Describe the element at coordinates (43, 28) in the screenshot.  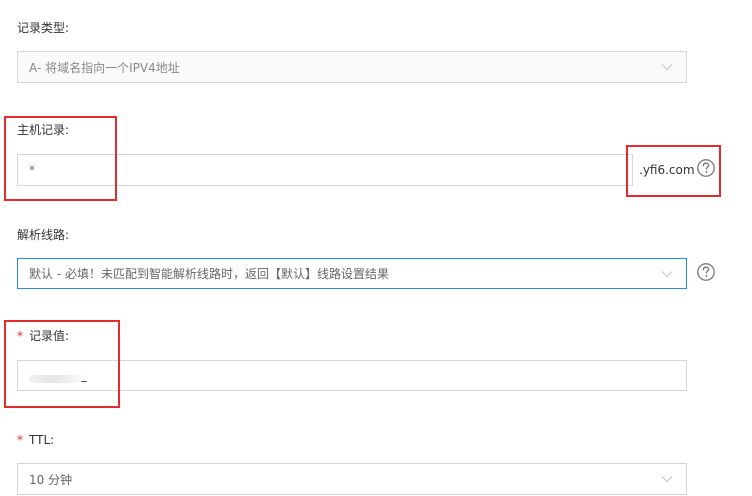
I see `record-type-label: 记录类型:` at that location.